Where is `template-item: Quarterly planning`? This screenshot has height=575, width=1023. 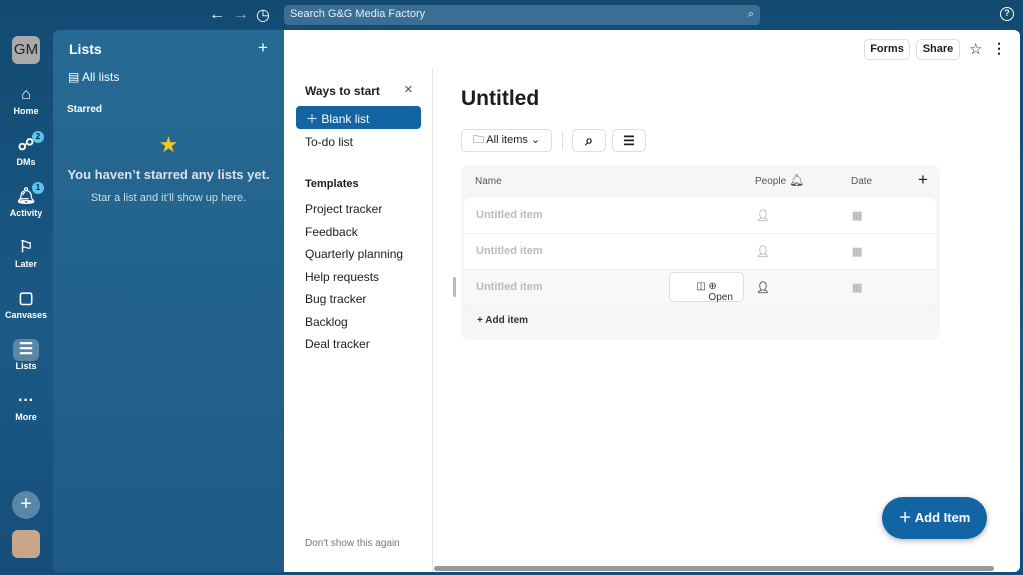 template-item: Quarterly planning is located at coordinates (354, 254).